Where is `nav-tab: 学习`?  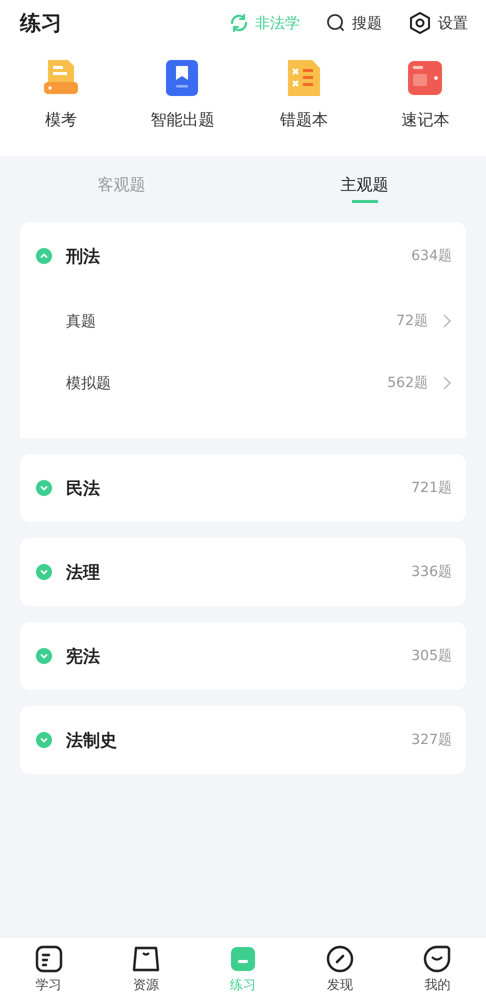
nav-tab: 学习 is located at coordinates (48, 969).